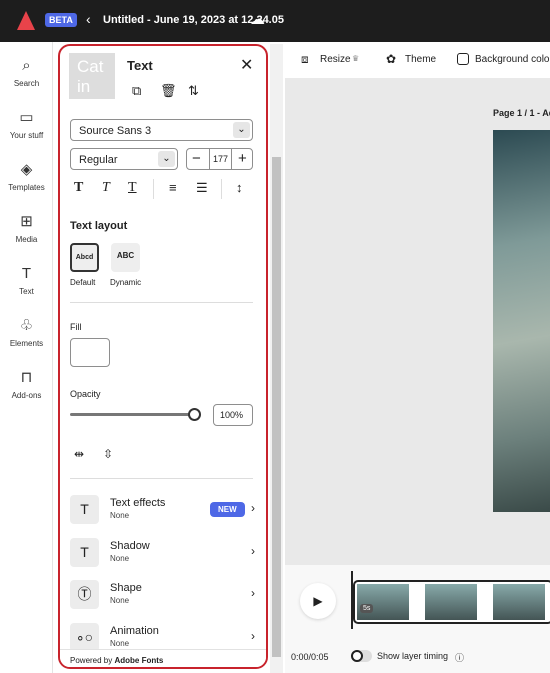  What do you see at coordinates (98, 160) in the screenshot?
I see `weight-value: Regular` at bounding box center [98, 160].